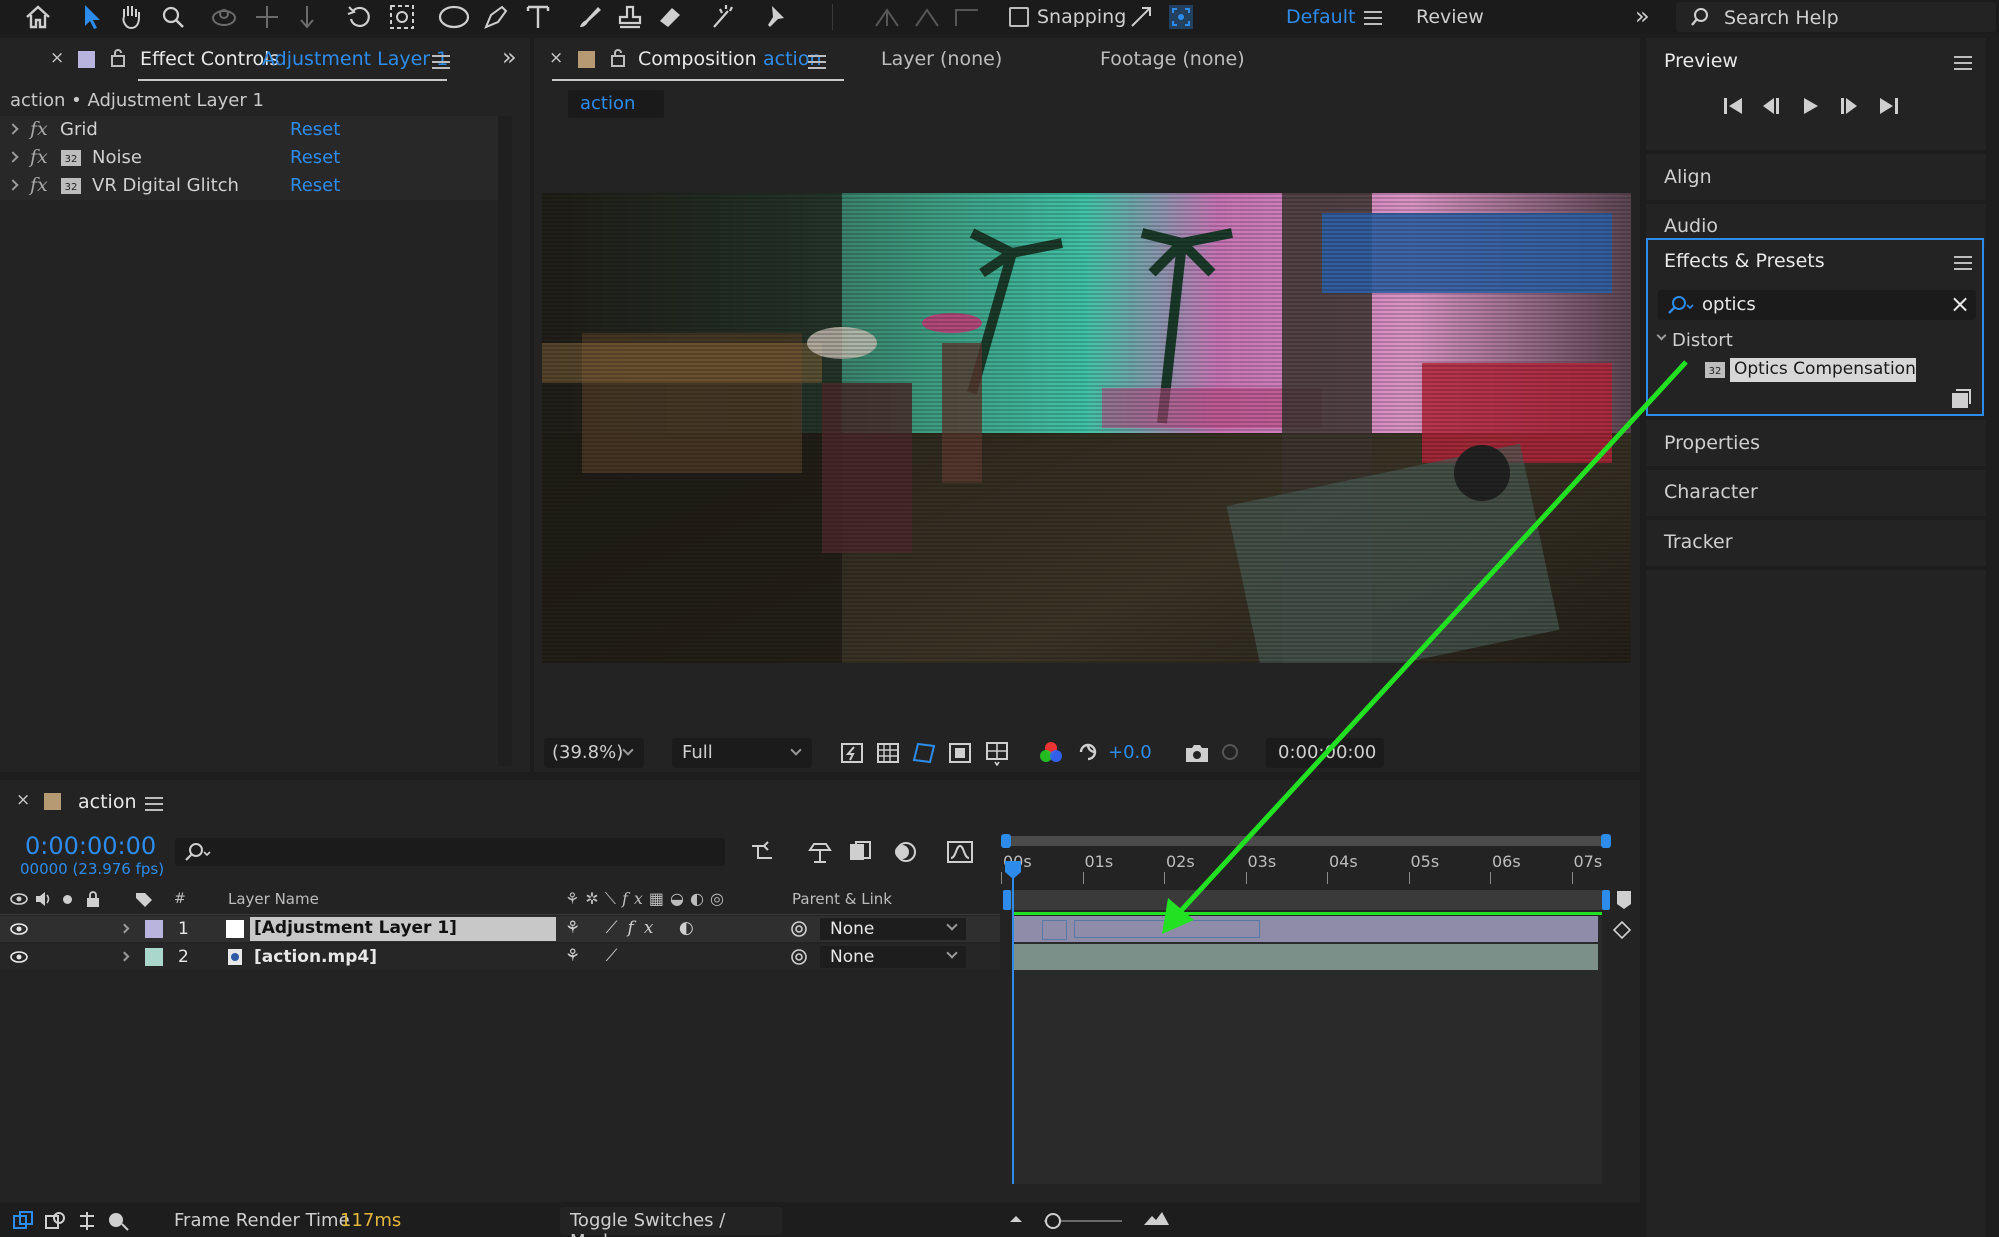 The height and width of the screenshot is (1237, 1999). Describe the element at coordinates (131, 17) in the screenshot. I see `hand-tool-icon` at that location.